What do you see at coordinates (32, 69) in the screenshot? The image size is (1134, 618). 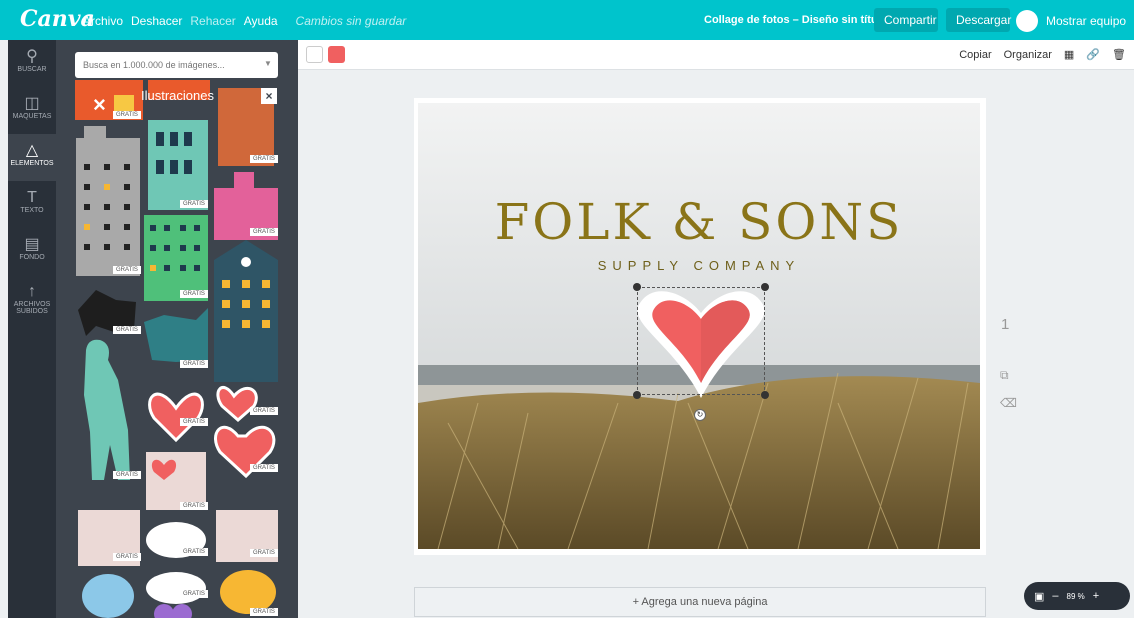 I see `rail-label: BUSCAR` at bounding box center [32, 69].